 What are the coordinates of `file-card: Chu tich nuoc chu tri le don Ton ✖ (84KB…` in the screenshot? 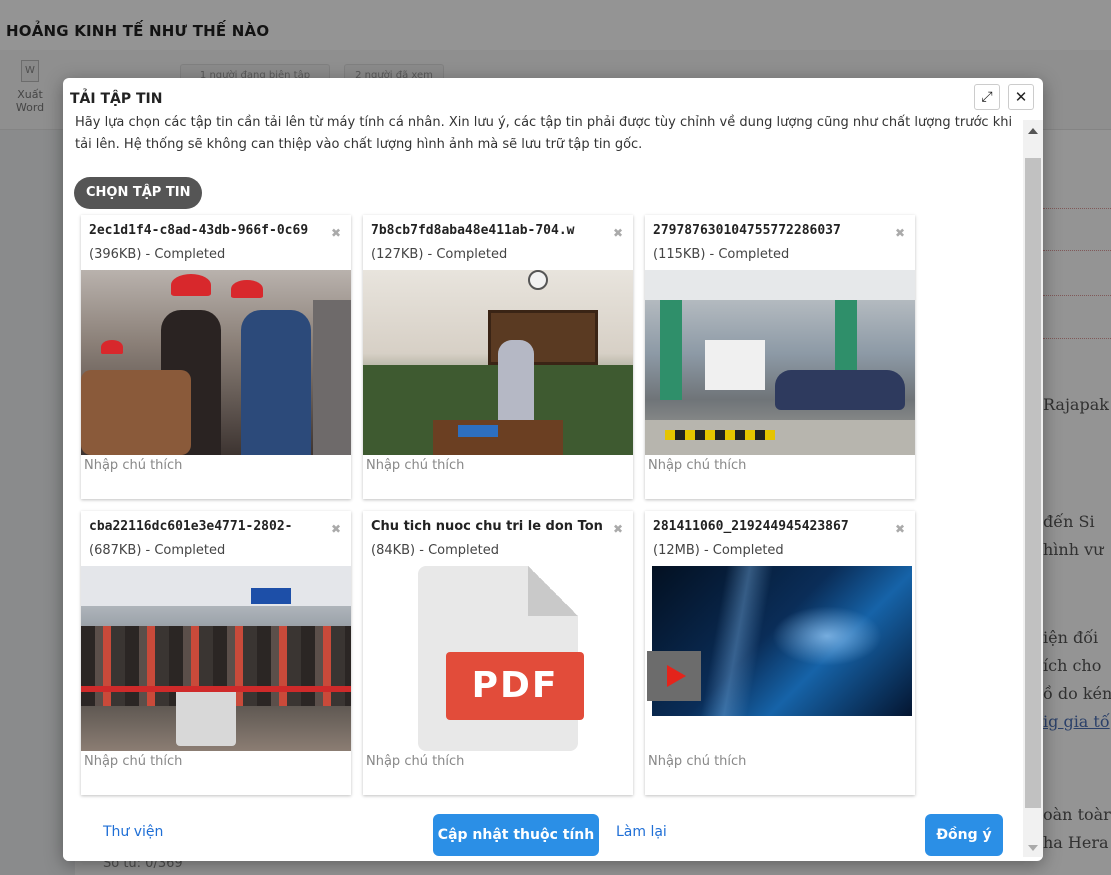 It's located at (498, 653).